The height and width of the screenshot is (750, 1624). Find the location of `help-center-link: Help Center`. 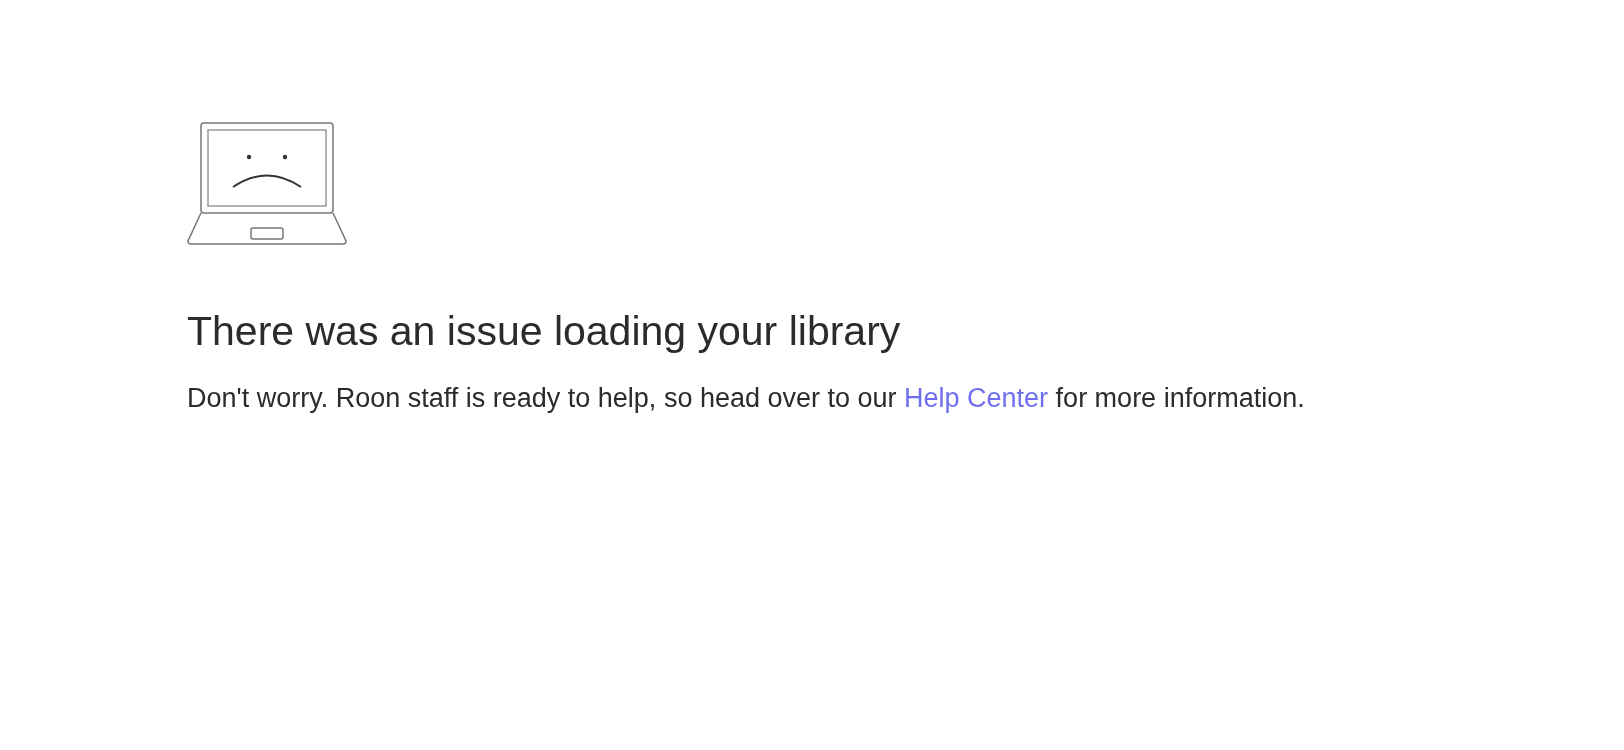

help-center-link: Help Center is located at coordinates (976, 398).